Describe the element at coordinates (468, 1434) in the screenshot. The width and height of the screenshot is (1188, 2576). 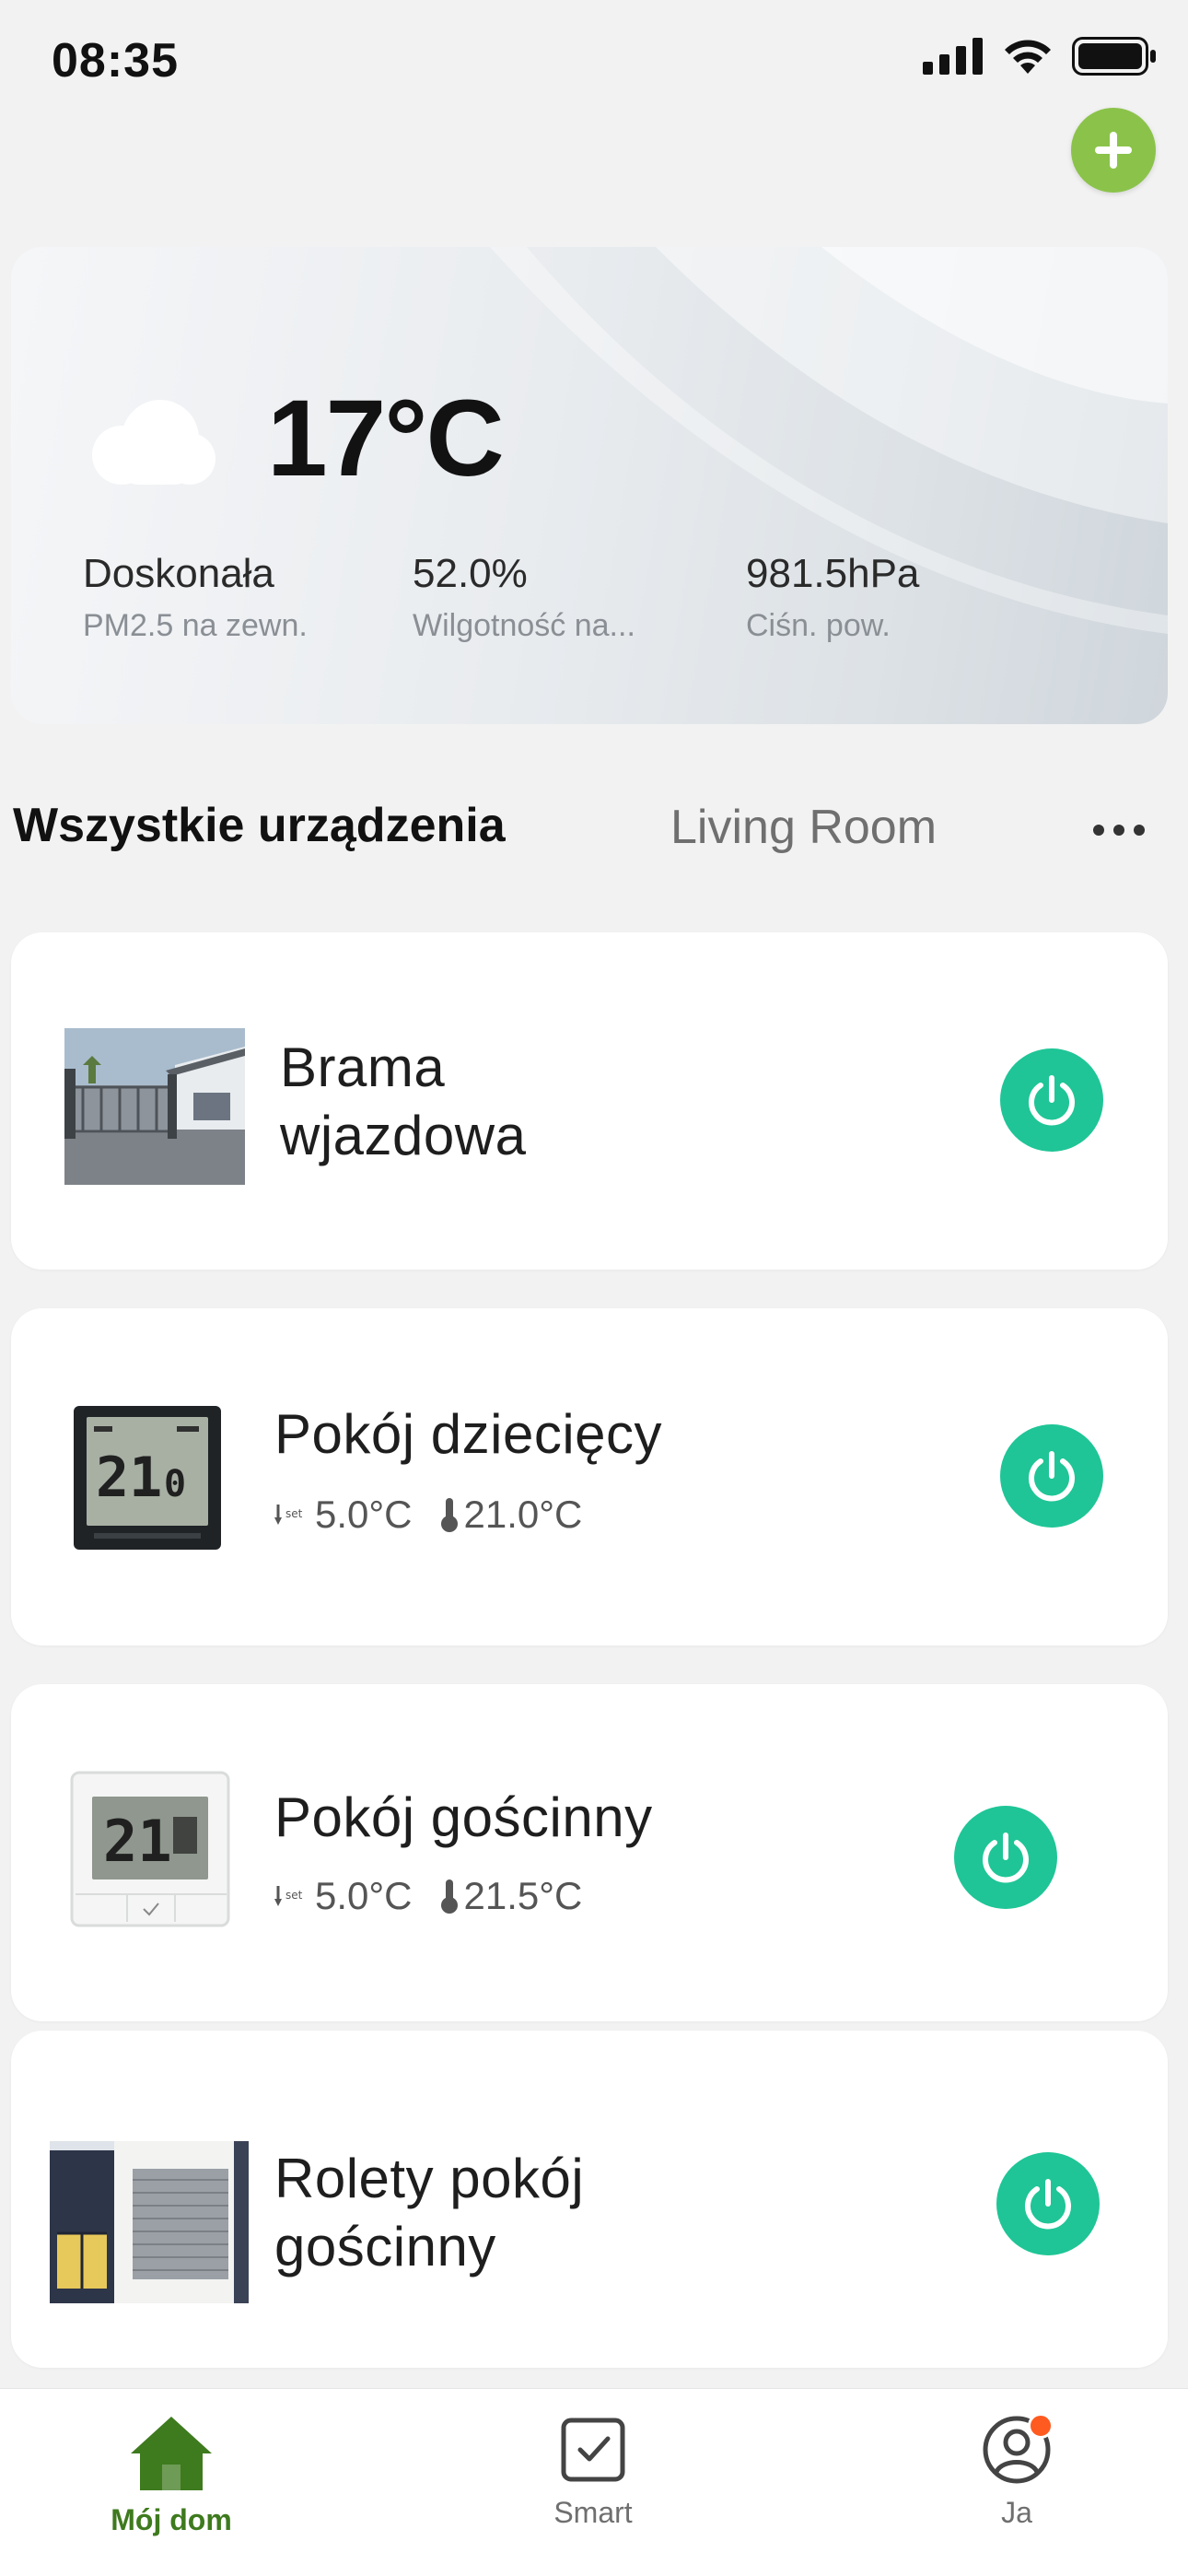
I see `device-name-kids-room: Pokój dziecięcy` at that location.